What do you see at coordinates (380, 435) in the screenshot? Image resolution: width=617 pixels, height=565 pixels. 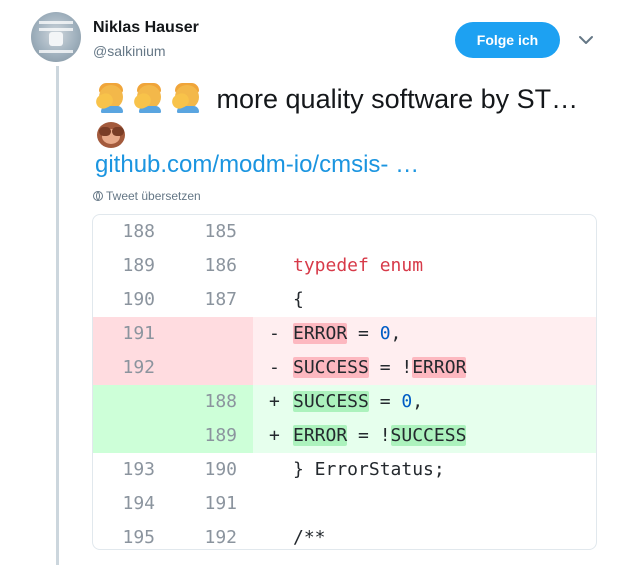 I see `code-line: ERROR = !SUCCESS` at bounding box center [380, 435].